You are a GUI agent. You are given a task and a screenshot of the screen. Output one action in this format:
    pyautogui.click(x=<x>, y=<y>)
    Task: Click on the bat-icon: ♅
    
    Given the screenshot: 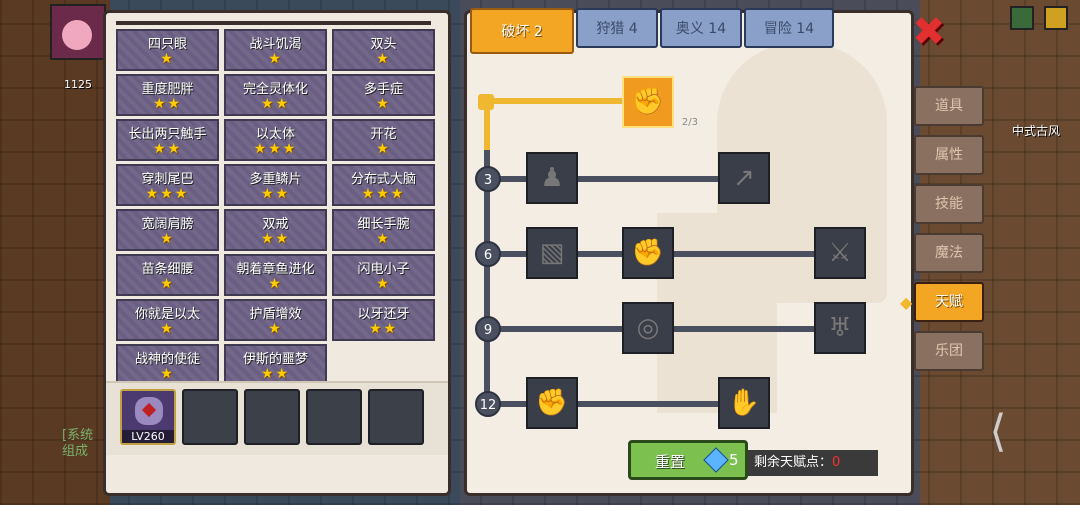 What is the action you would take?
    pyautogui.click(x=840, y=328)
    